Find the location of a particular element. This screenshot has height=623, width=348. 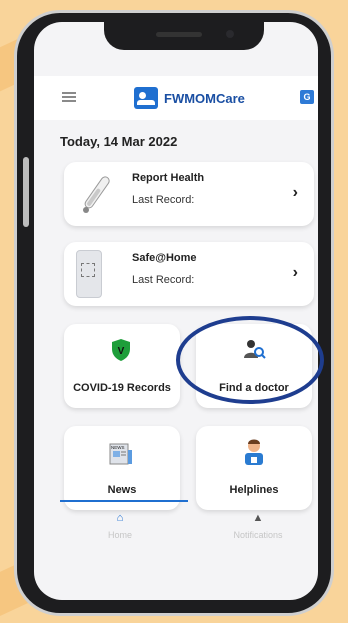

nav-label: Home is located at coordinates (119, 535).